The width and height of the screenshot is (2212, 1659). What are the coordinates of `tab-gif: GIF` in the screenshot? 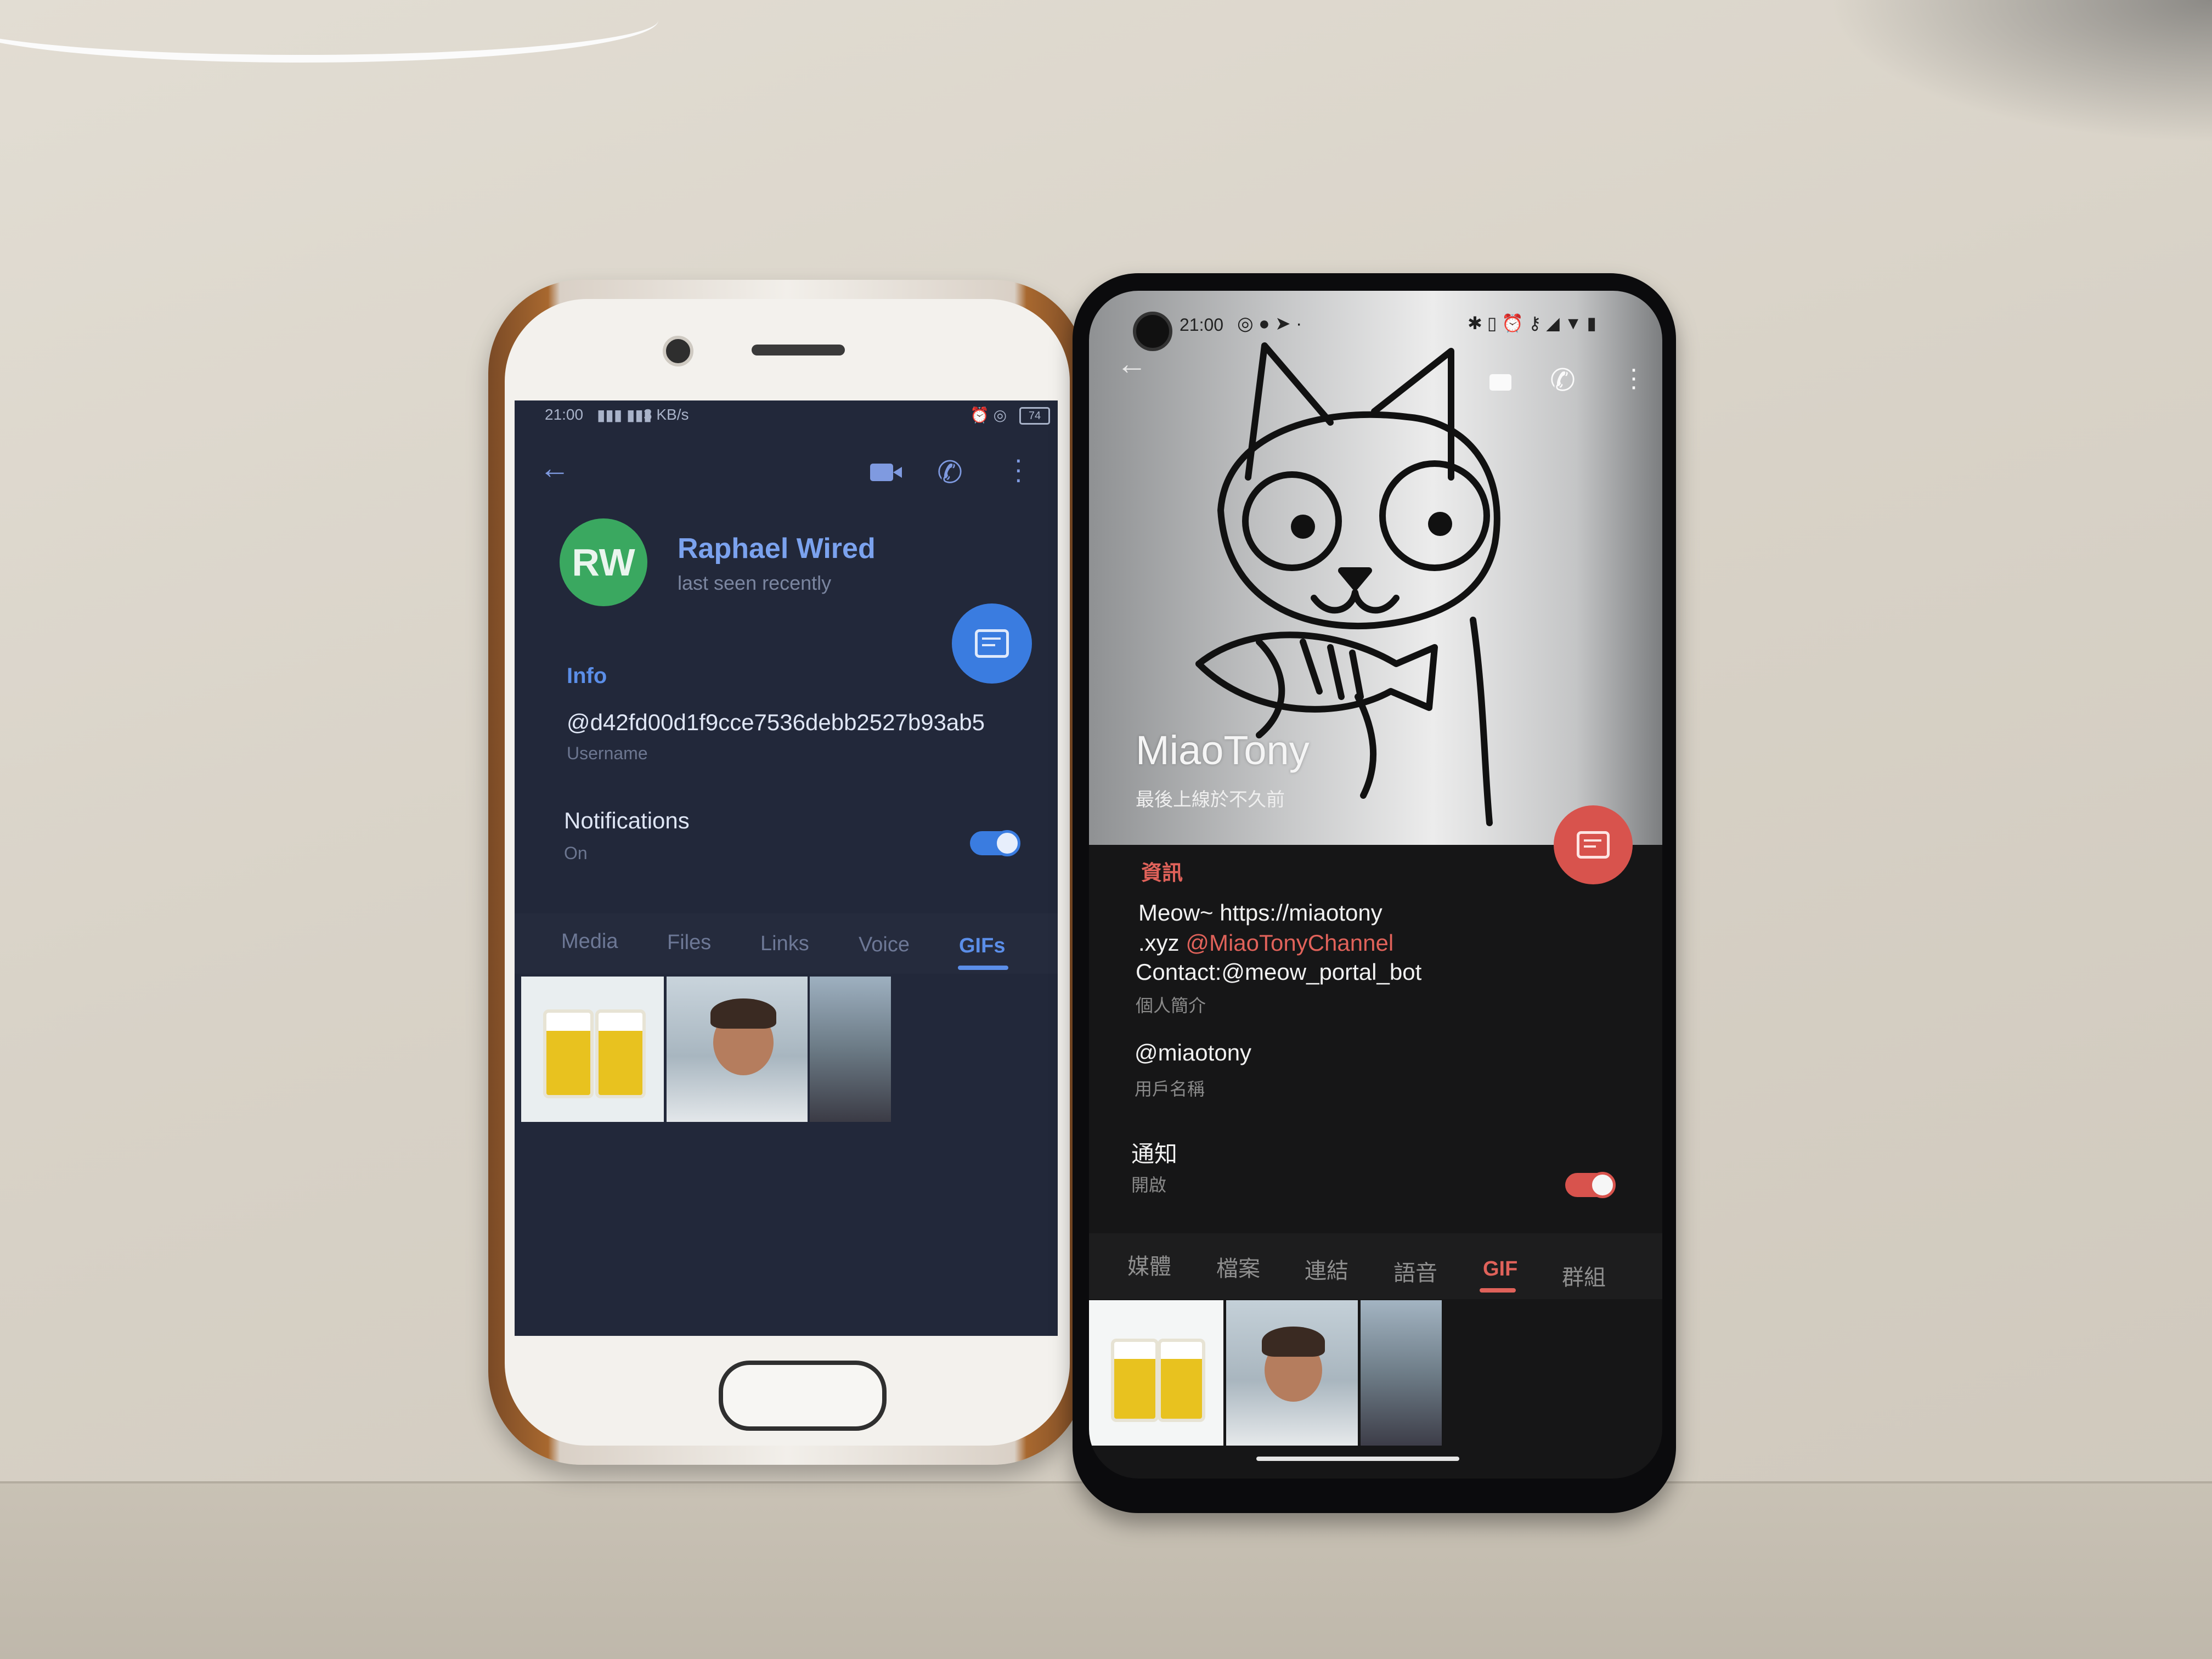 It's located at (1500, 1269).